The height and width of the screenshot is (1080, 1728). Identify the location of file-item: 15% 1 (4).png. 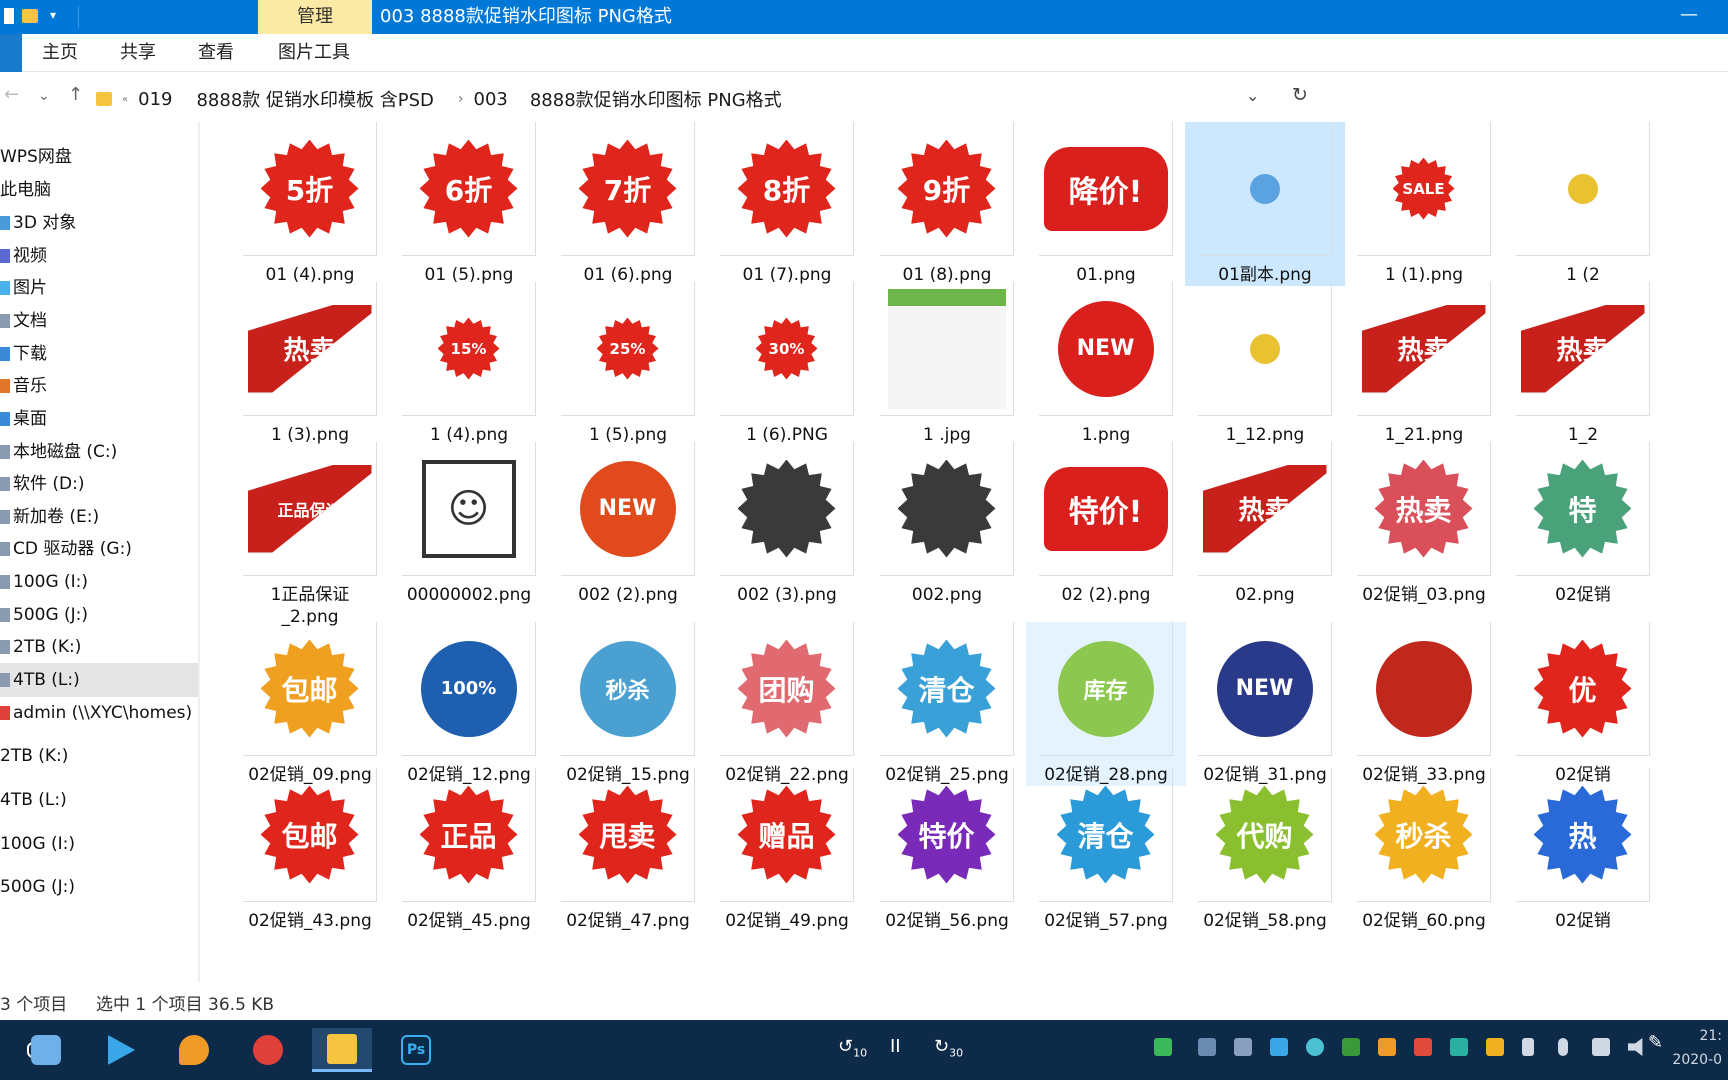
(469, 364).